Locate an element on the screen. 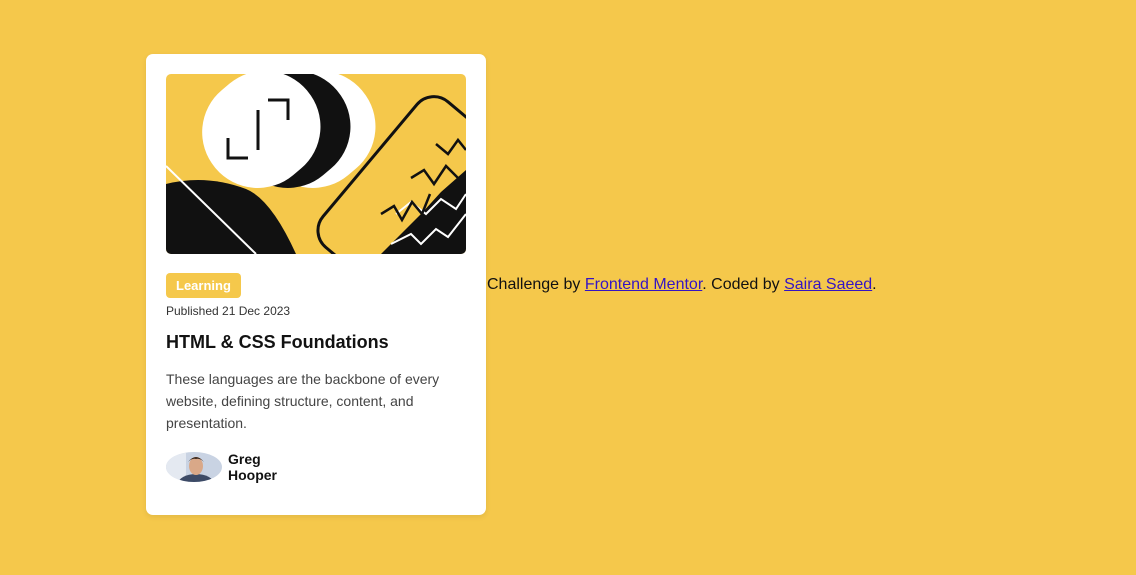 The image size is (1136, 575). card-hero-illustration is located at coordinates (316, 164).